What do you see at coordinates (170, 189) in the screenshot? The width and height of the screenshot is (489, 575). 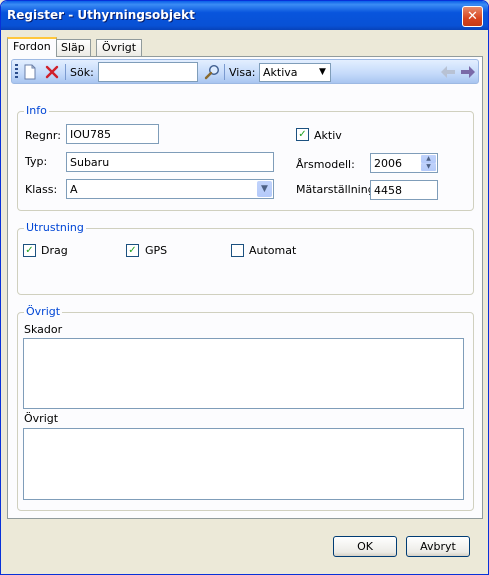 I see `klass-select: A ▼` at bounding box center [170, 189].